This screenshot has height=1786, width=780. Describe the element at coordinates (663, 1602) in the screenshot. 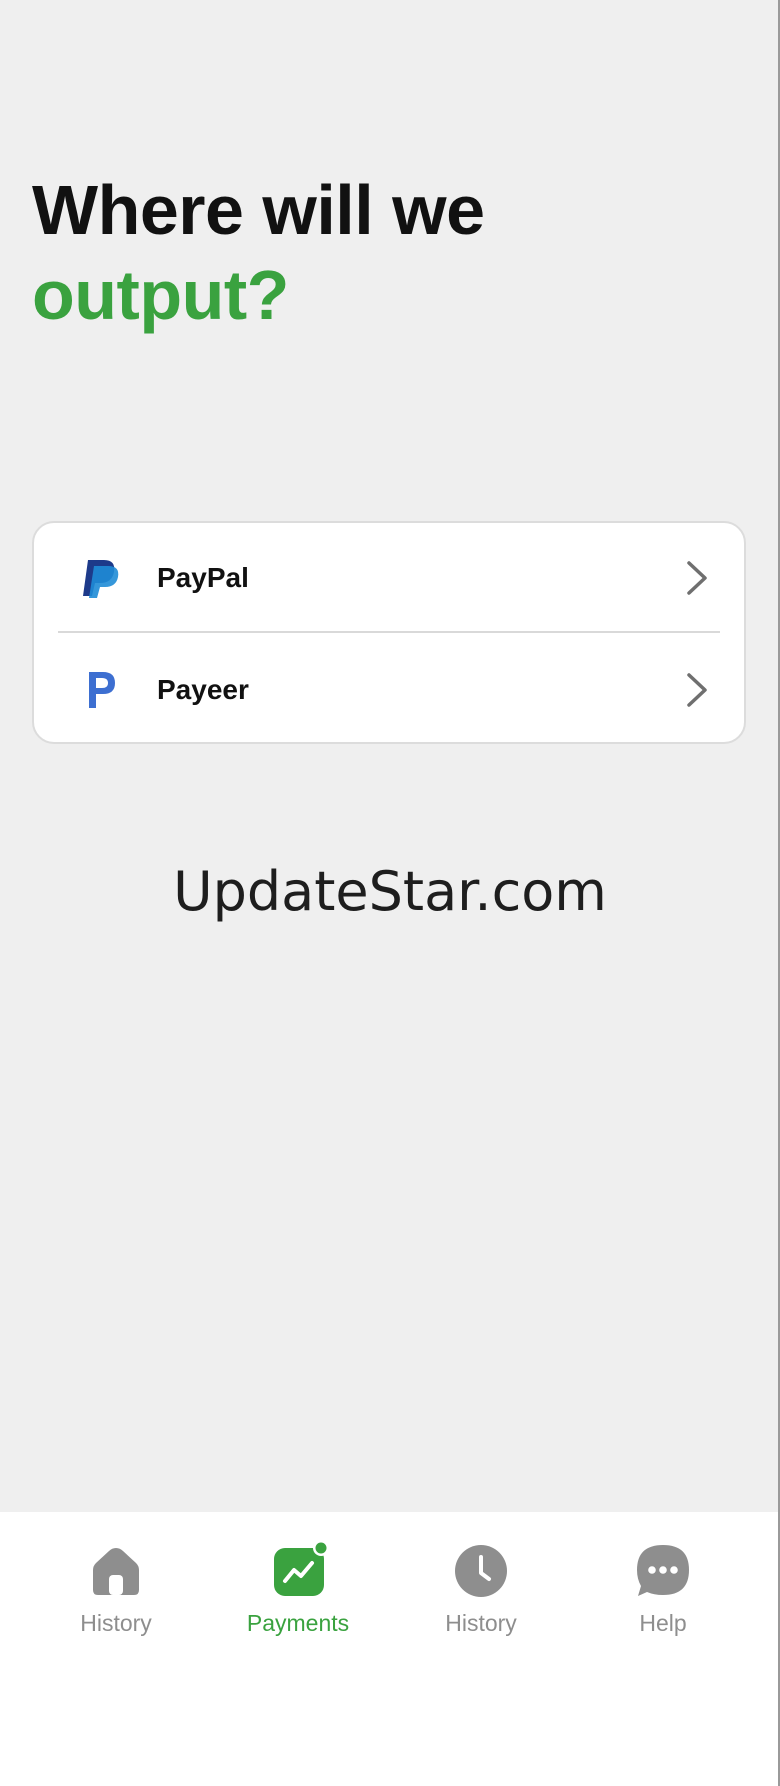

I see `nav-item-help: Help` at that location.